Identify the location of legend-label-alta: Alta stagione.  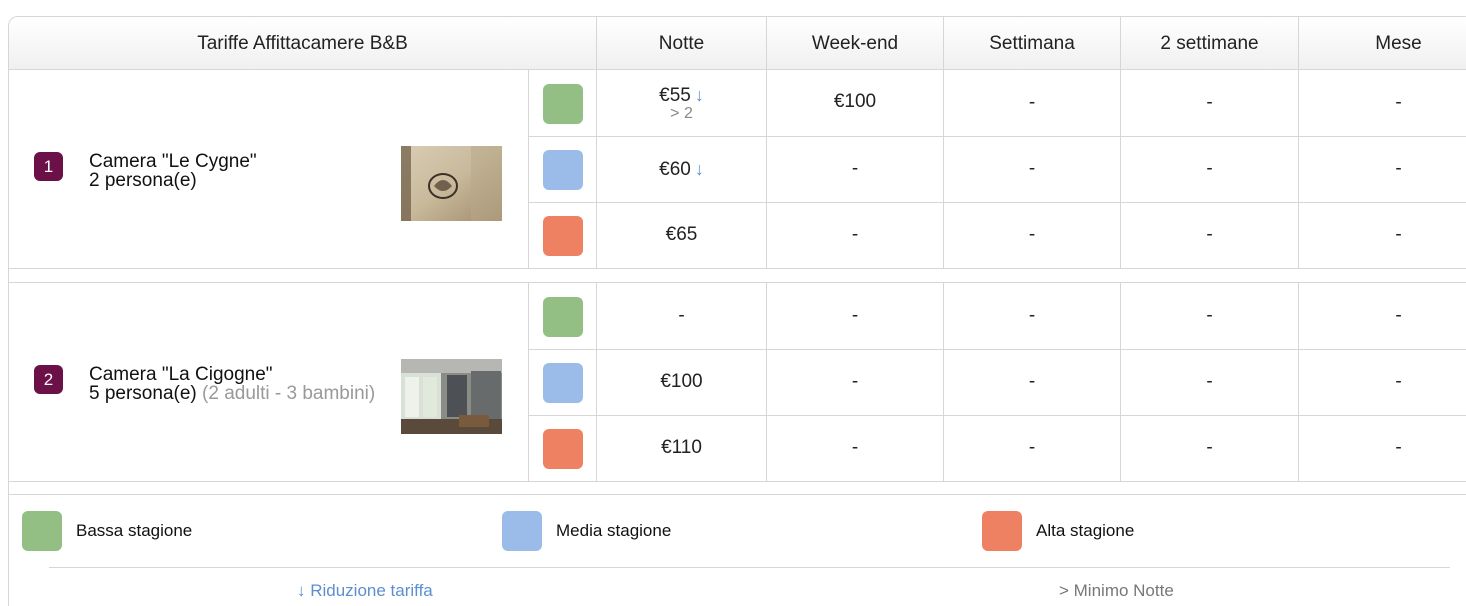
(1085, 530).